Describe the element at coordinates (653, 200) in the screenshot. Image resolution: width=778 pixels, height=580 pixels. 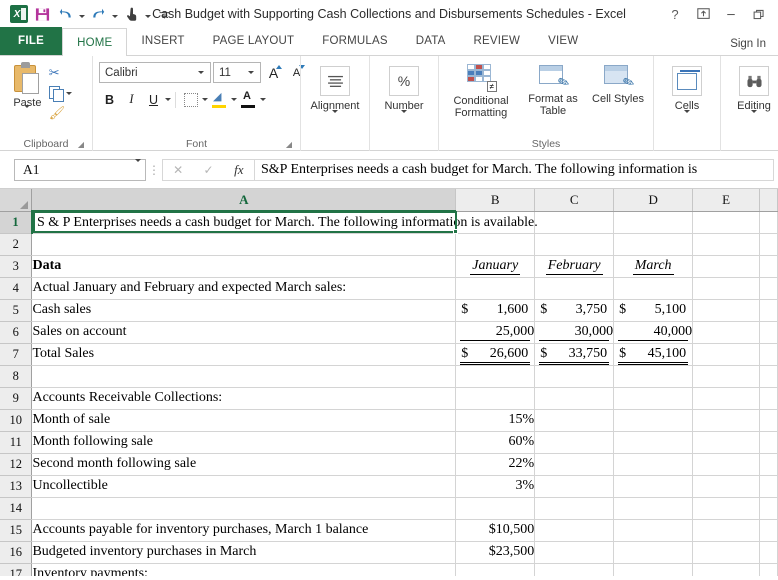
I see `column-header-d: D` at that location.